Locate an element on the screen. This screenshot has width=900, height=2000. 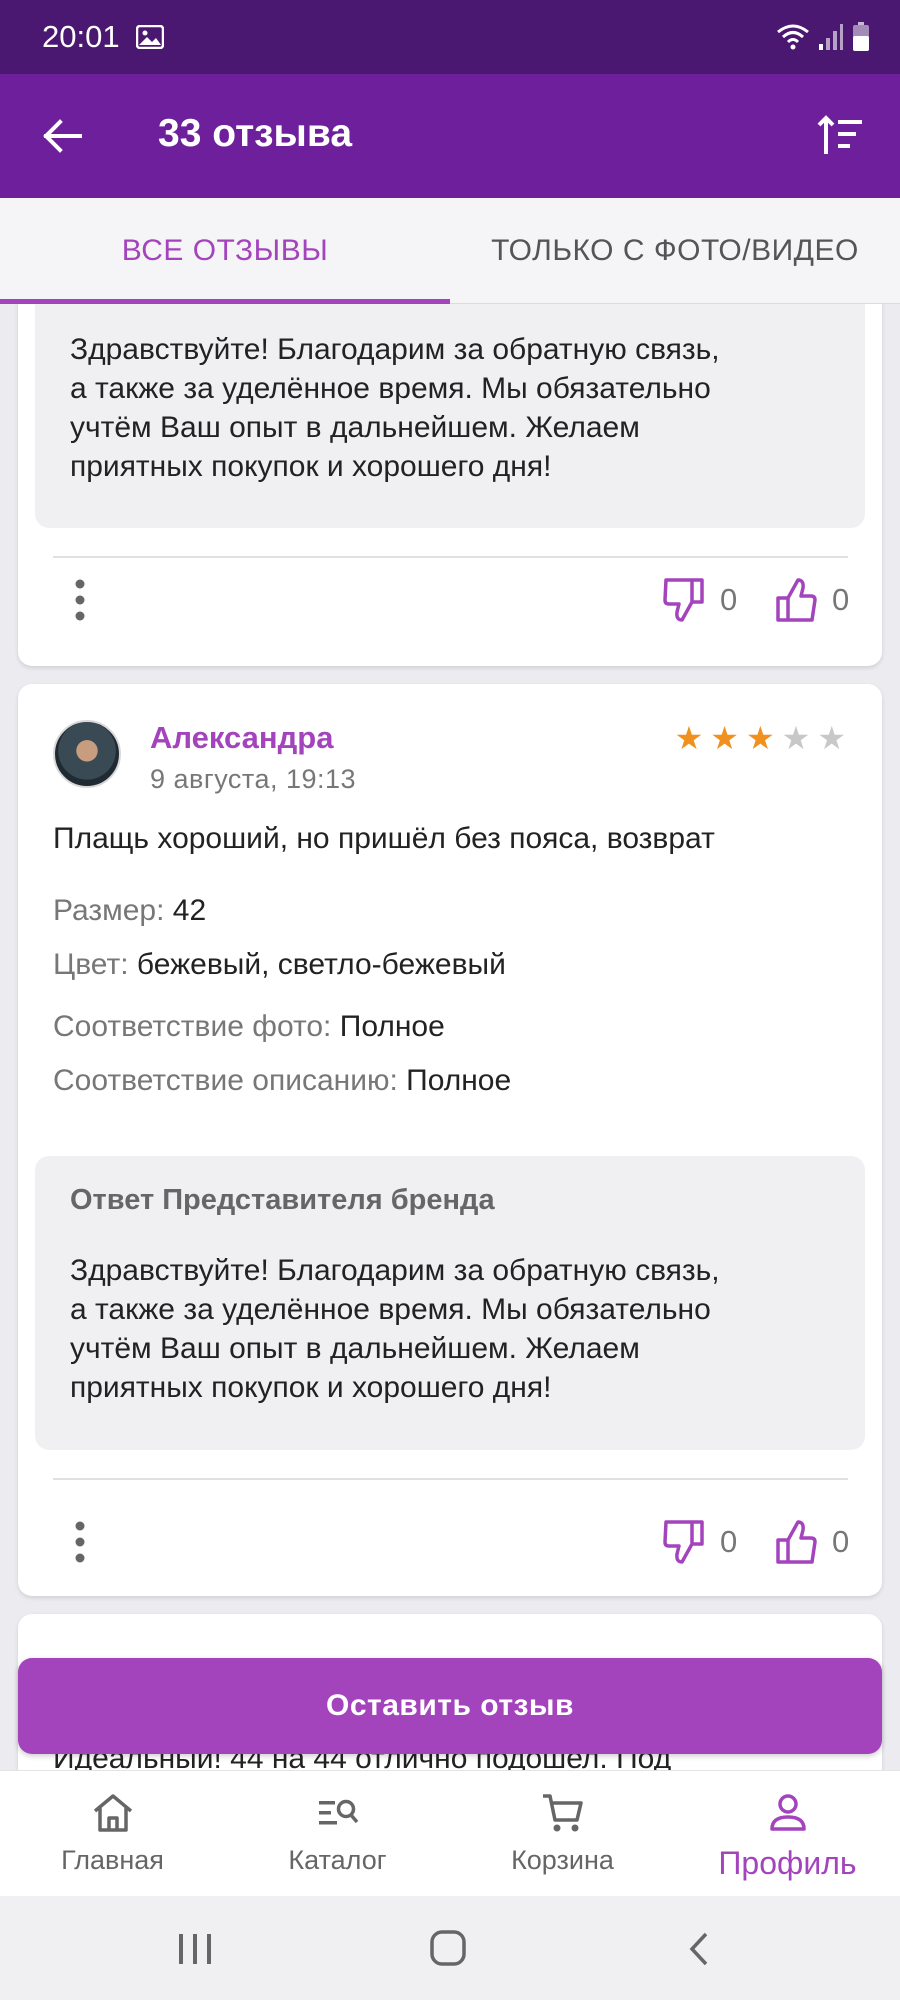
avatar is located at coordinates (87, 754).